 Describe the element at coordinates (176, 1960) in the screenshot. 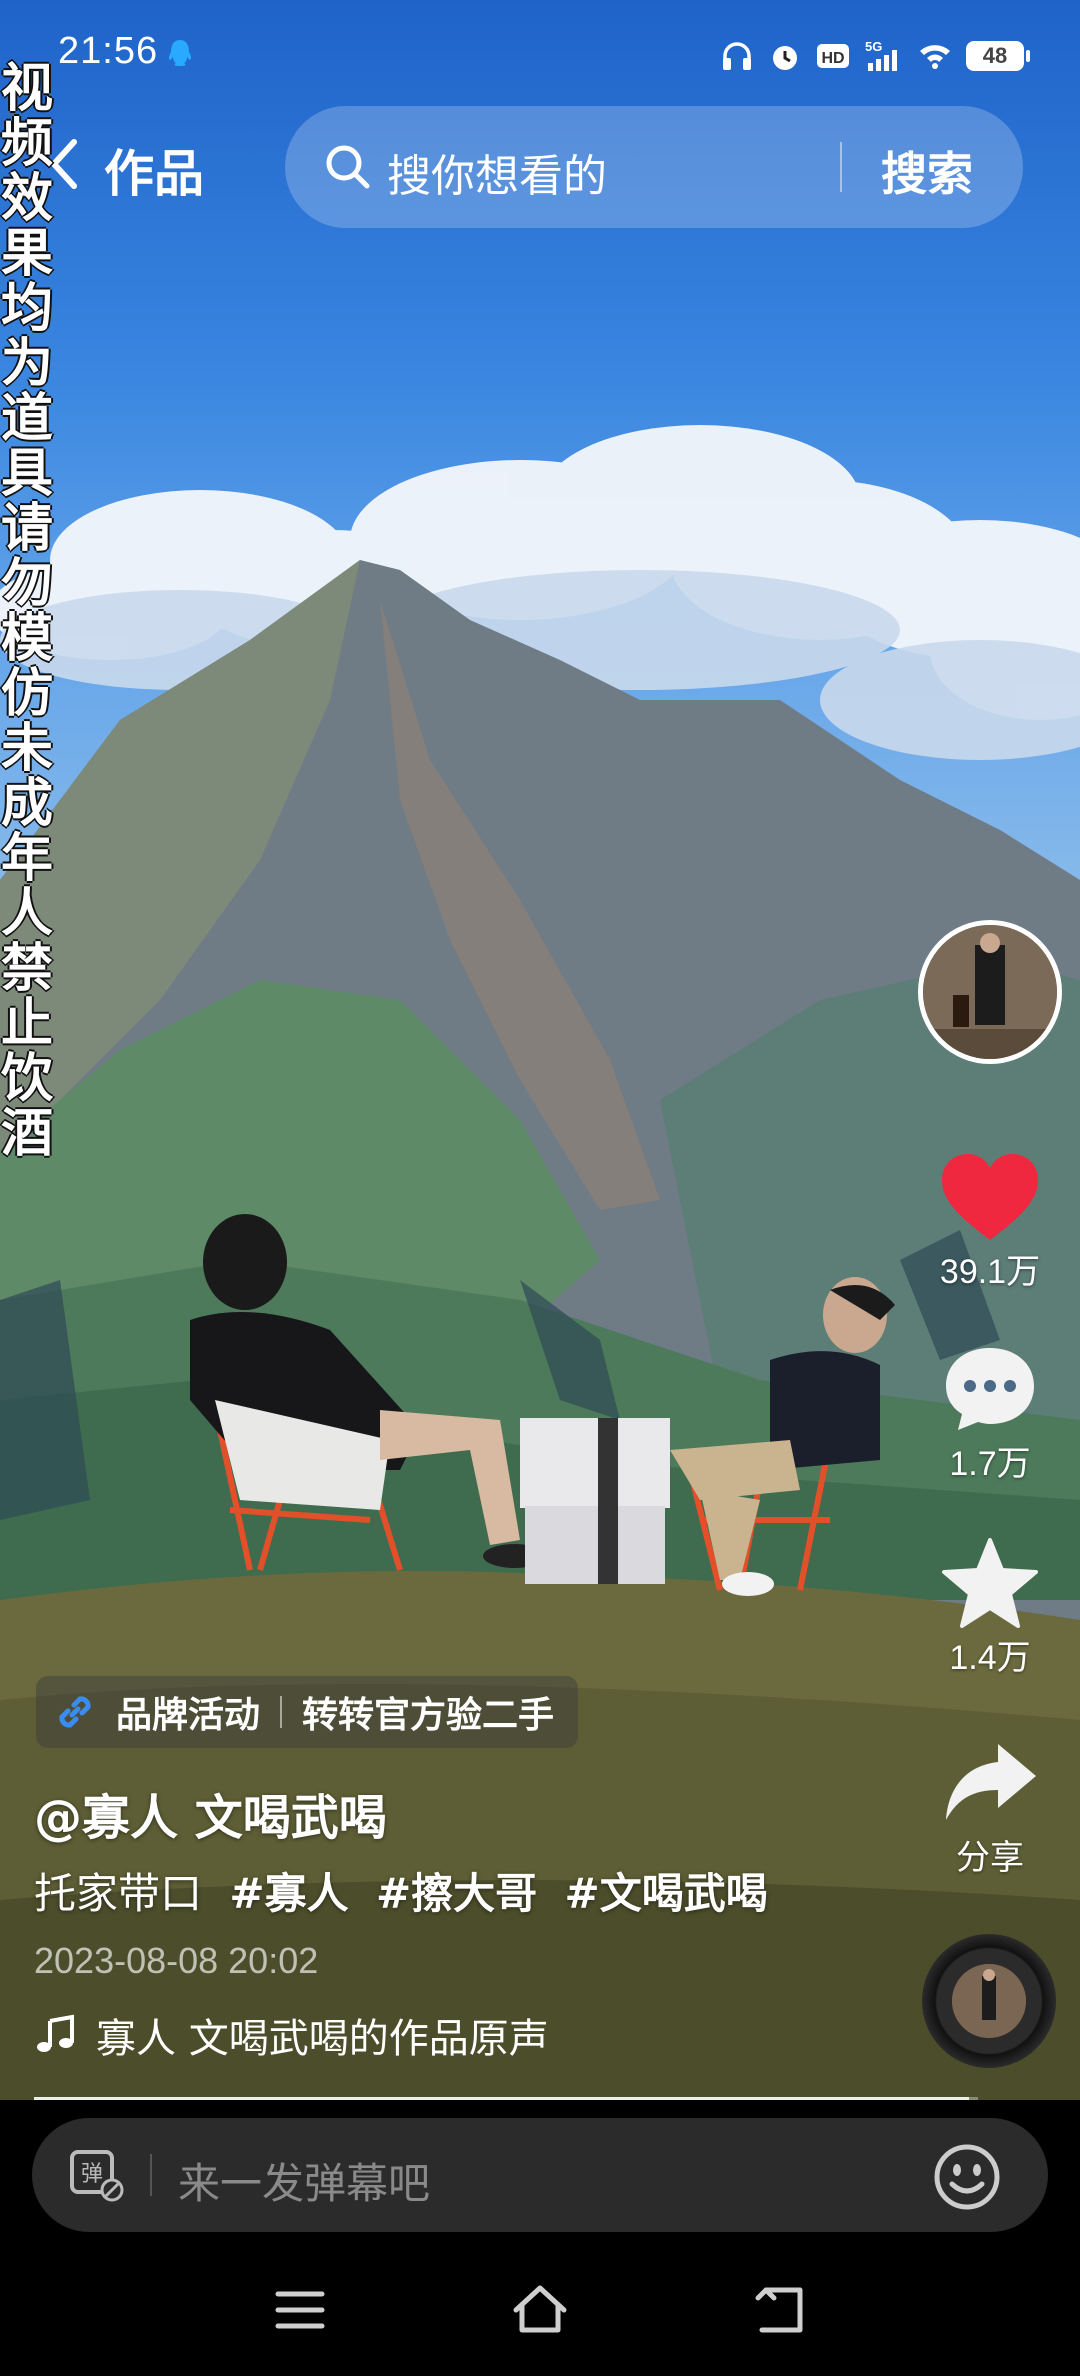

I see `publish-date: 2023-08-08 20:02` at that location.